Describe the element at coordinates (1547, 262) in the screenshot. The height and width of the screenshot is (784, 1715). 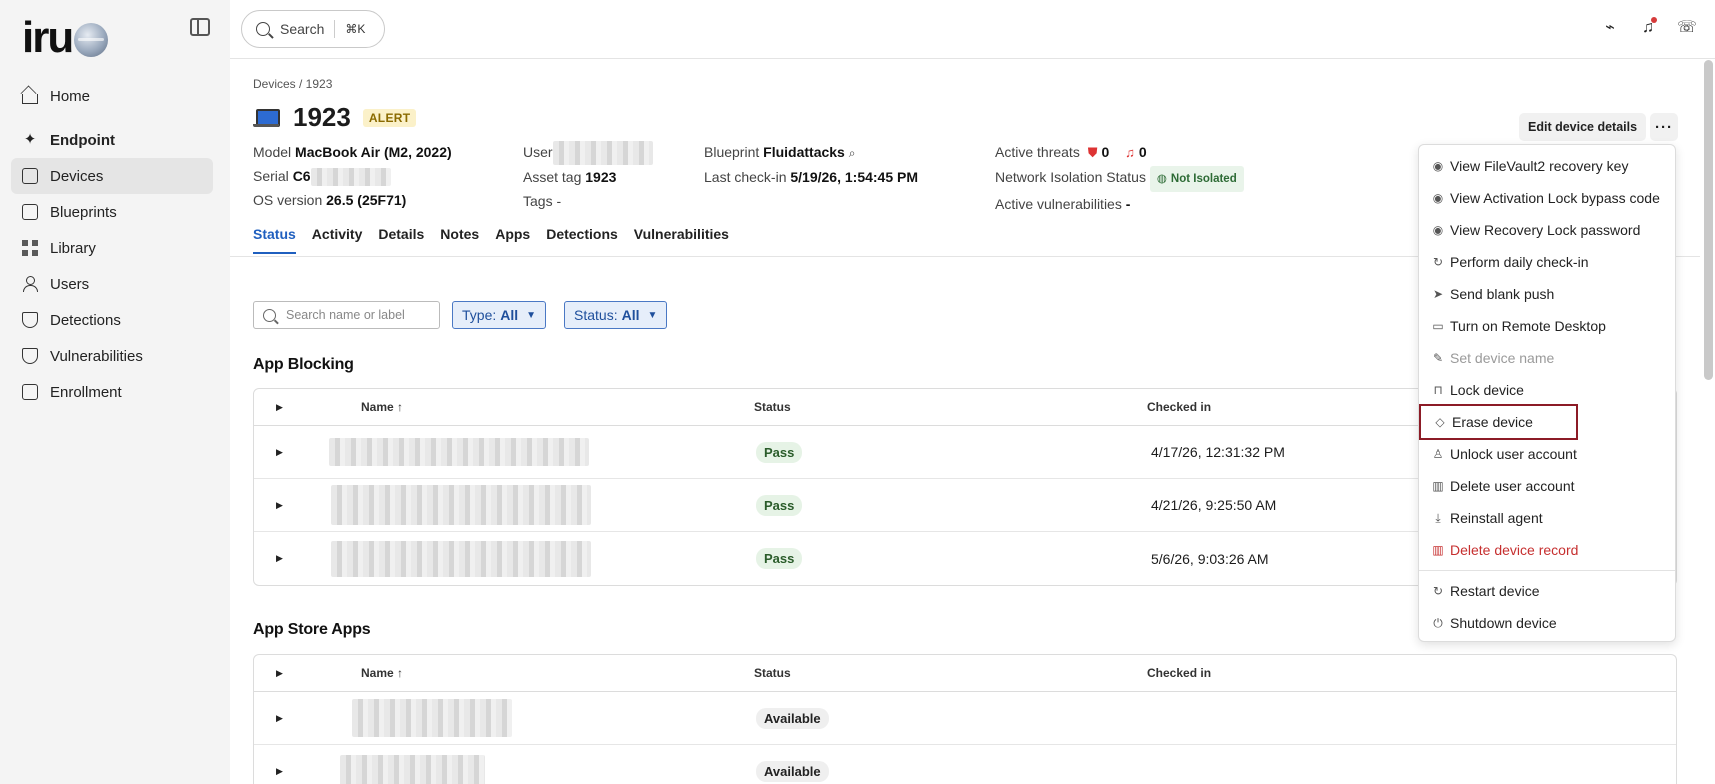
I see `menu-item-daily-checkin: ↻ Perform daily check-in` at that location.